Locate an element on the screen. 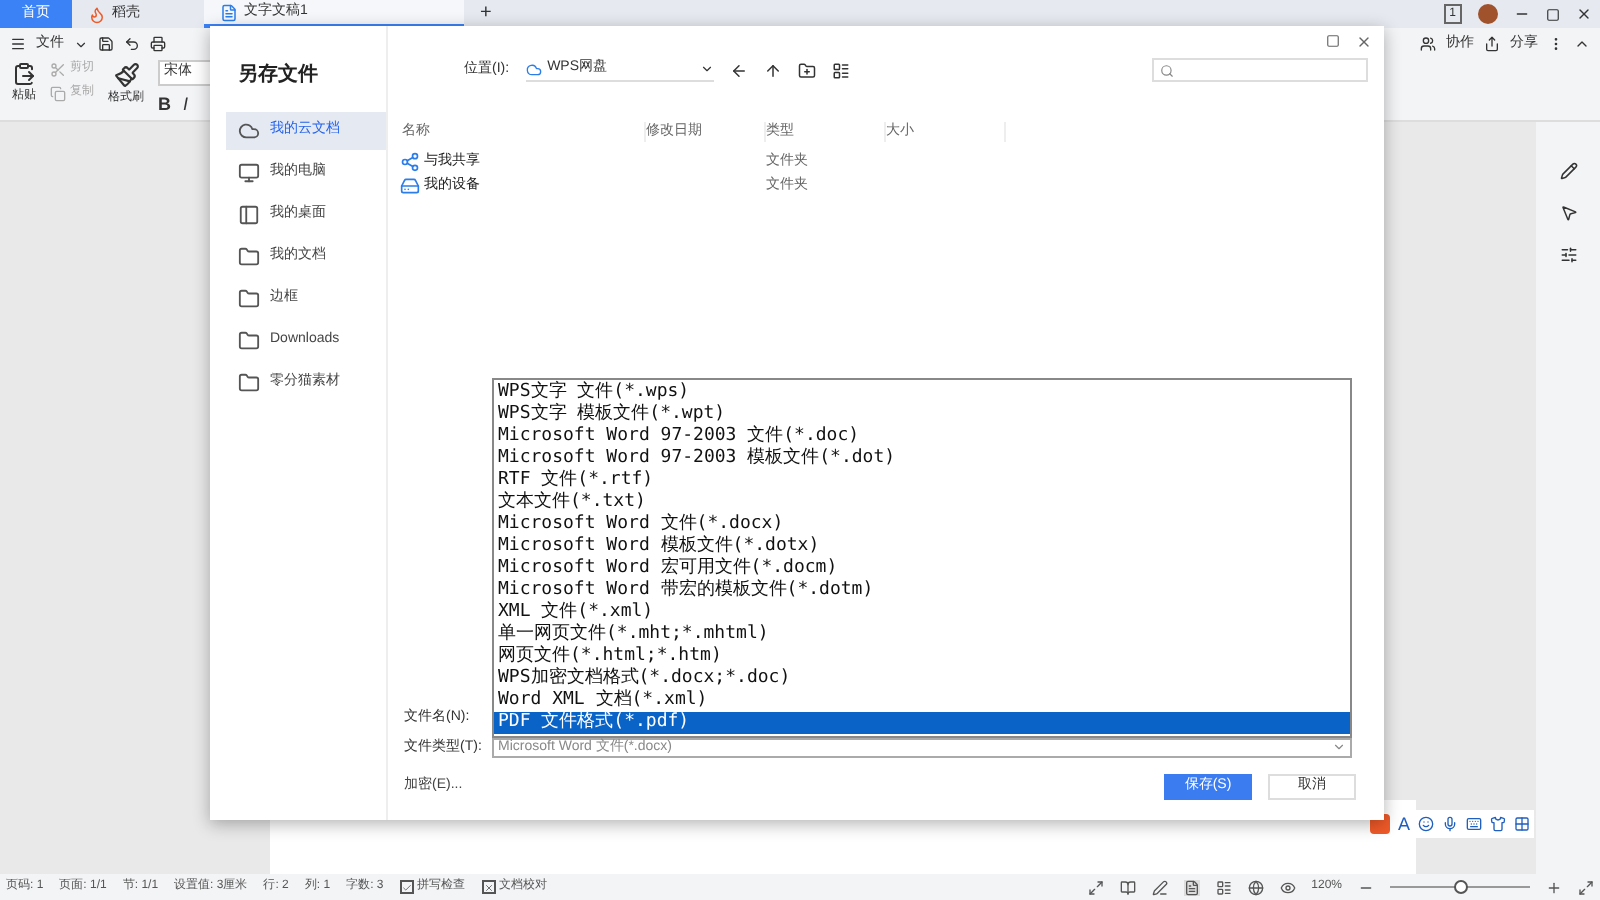 Image resolution: width=1600 pixels, height=900 pixels. filetype-option: Microsoft Word 带宏的模板文件(*.dotm) is located at coordinates (922, 590).